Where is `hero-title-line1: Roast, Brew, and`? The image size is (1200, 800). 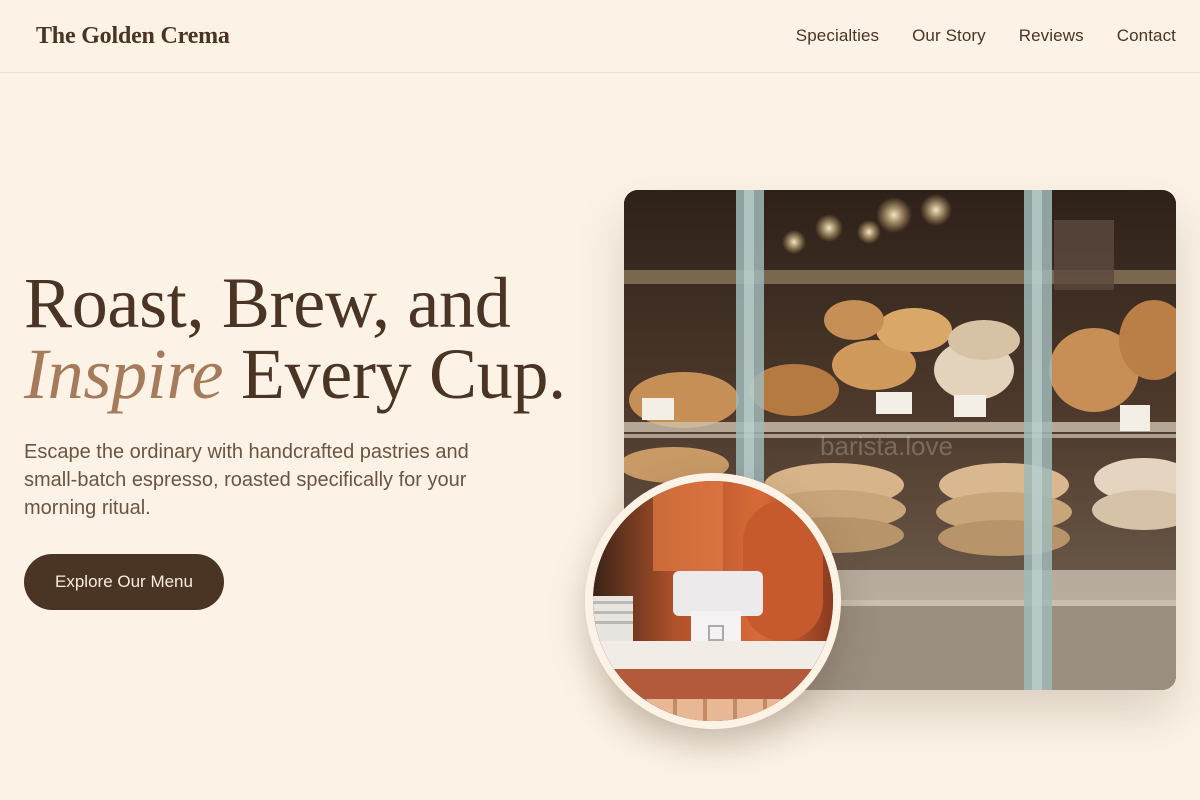
hero-title-line1: Roast, Brew, and is located at coordinates (267, 303).